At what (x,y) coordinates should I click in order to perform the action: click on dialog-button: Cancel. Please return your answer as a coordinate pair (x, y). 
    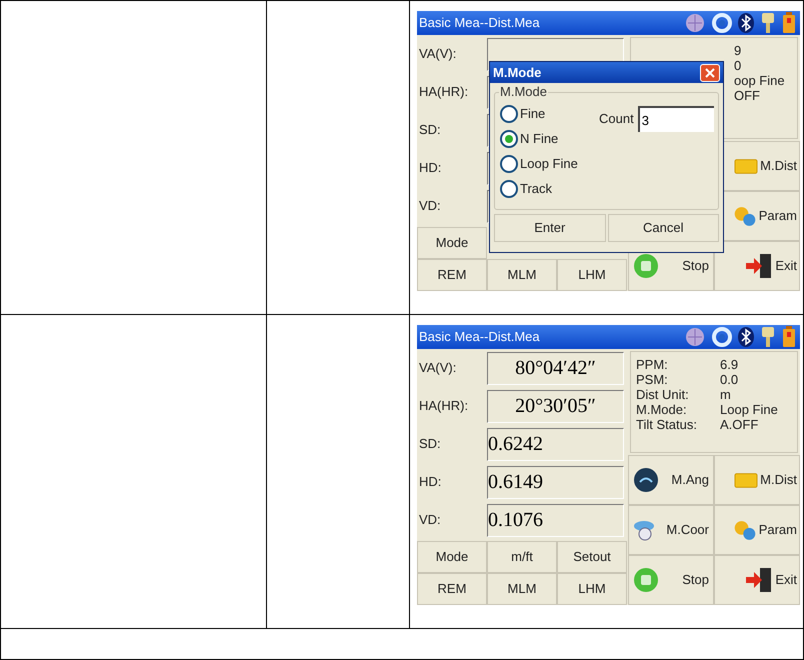
    Looking at the image, I should click on (663, 228).